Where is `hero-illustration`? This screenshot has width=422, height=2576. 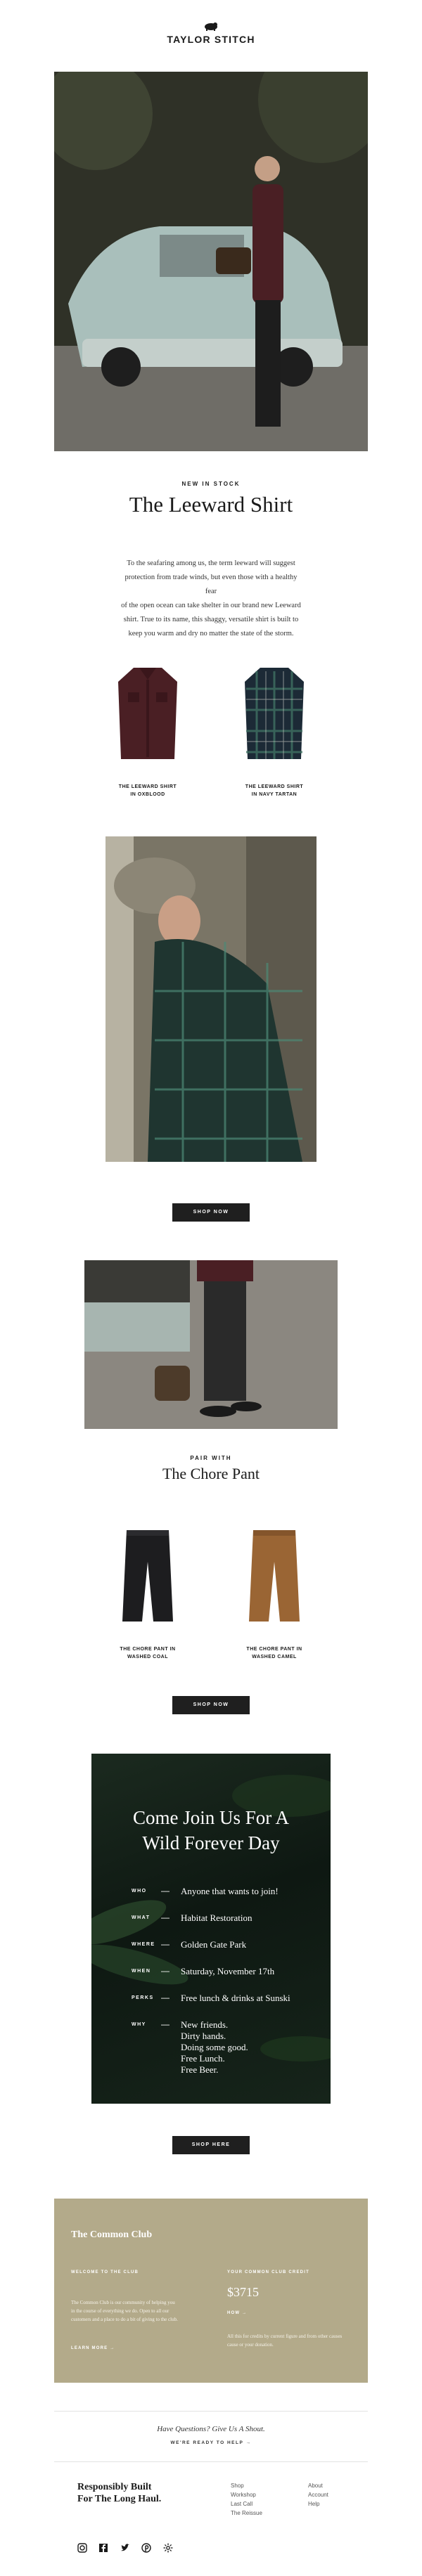
hero-illustration is located at coordinates (211, 262).